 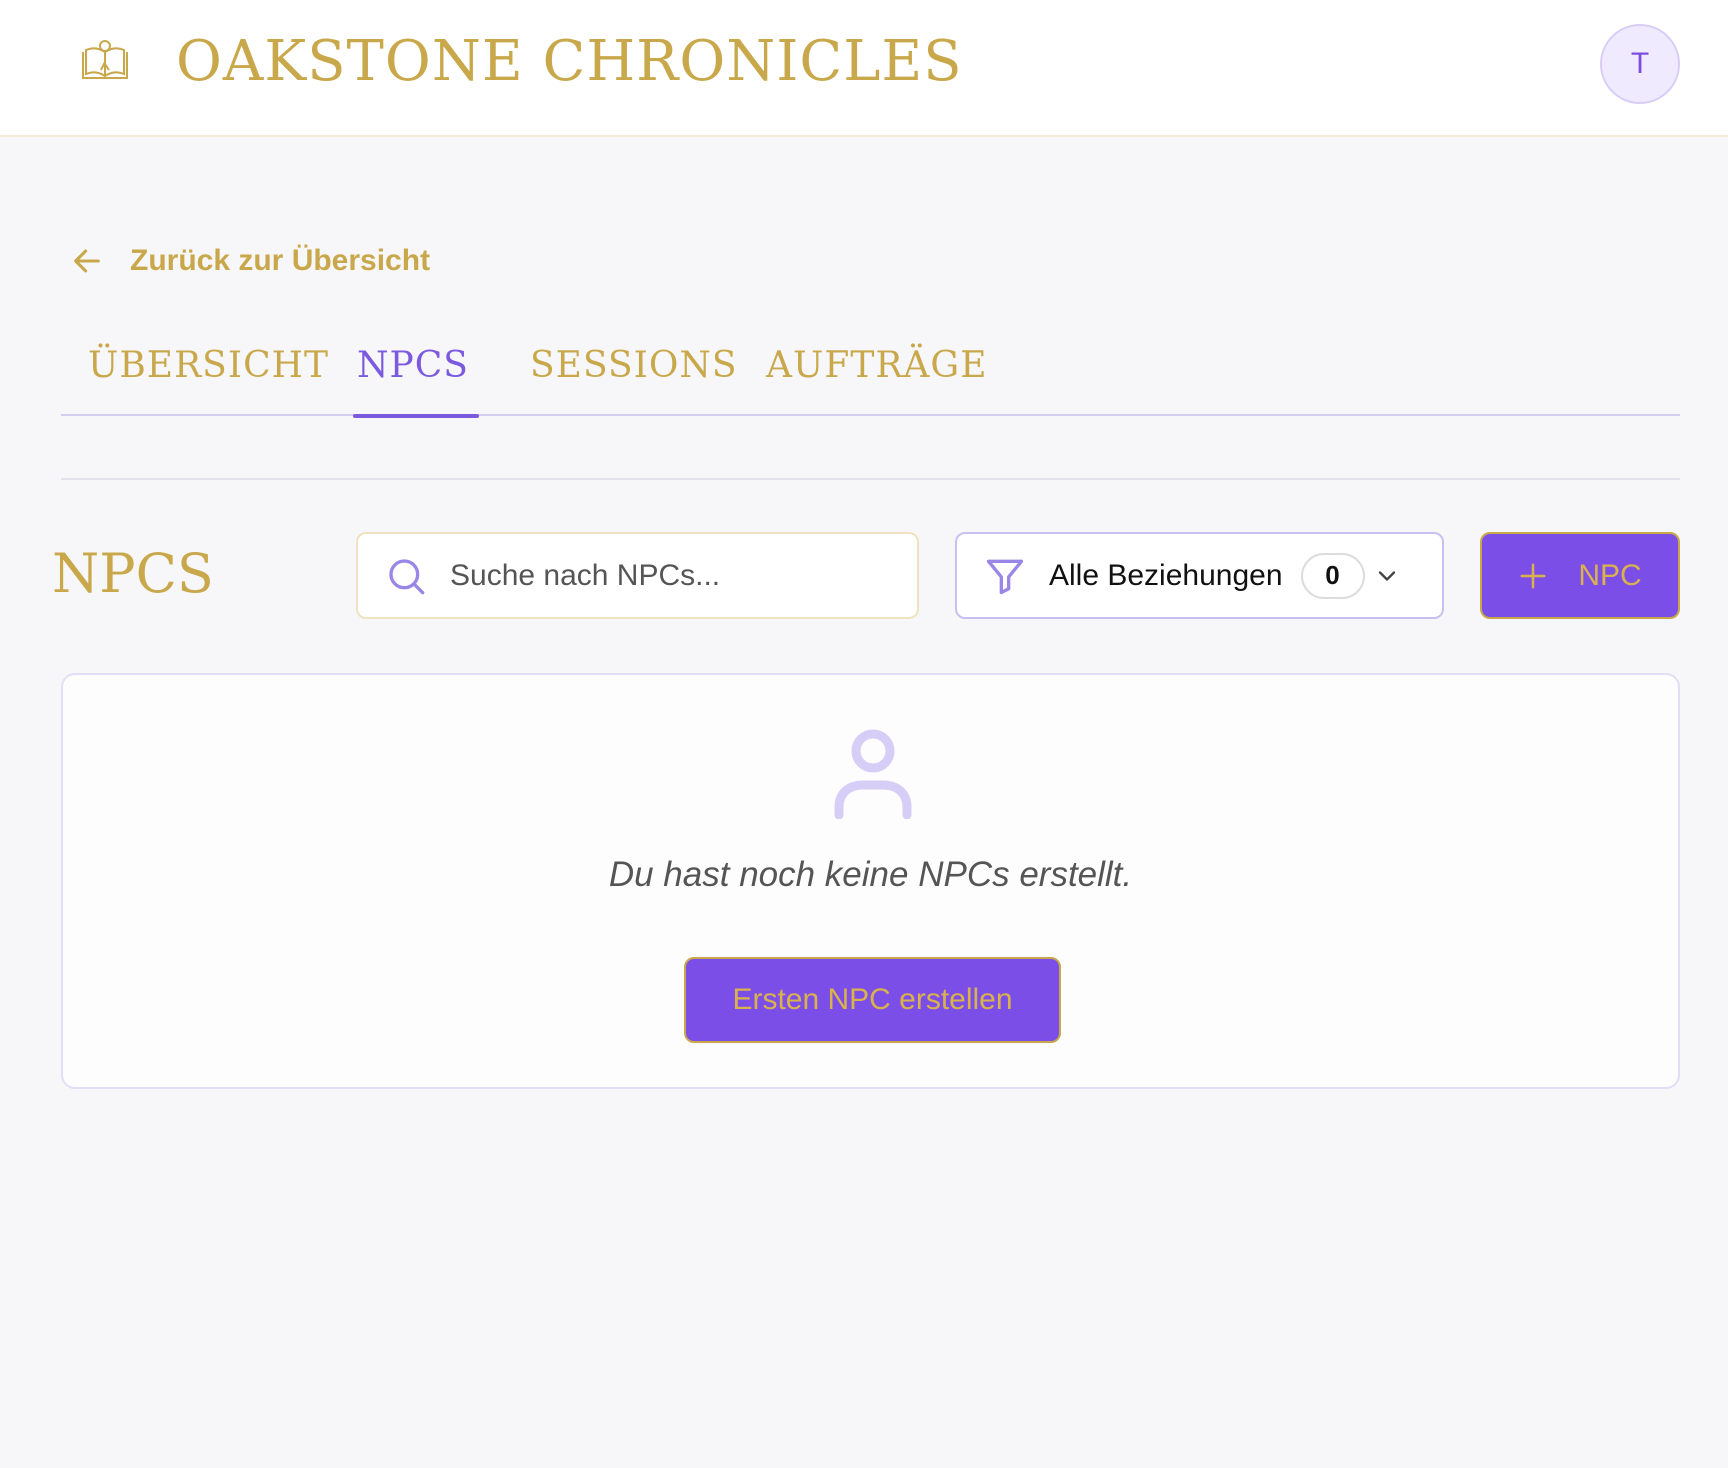 What do you see at coordinates (280, 260) in the screenshot?
I see `back-link-label: Zurück zur Übersicht` at bounding box center [280, 260].